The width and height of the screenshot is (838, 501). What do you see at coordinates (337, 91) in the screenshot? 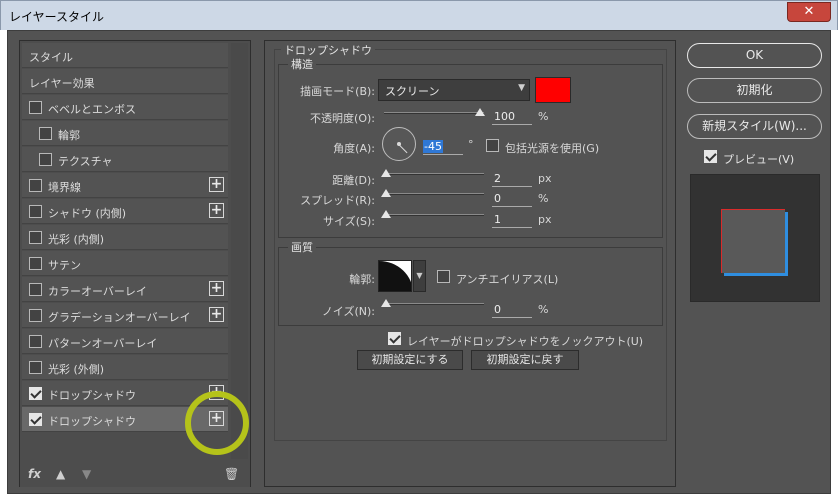
I see `blend-mode-label: 描画モード(B):` at bounding box center [337, 91].